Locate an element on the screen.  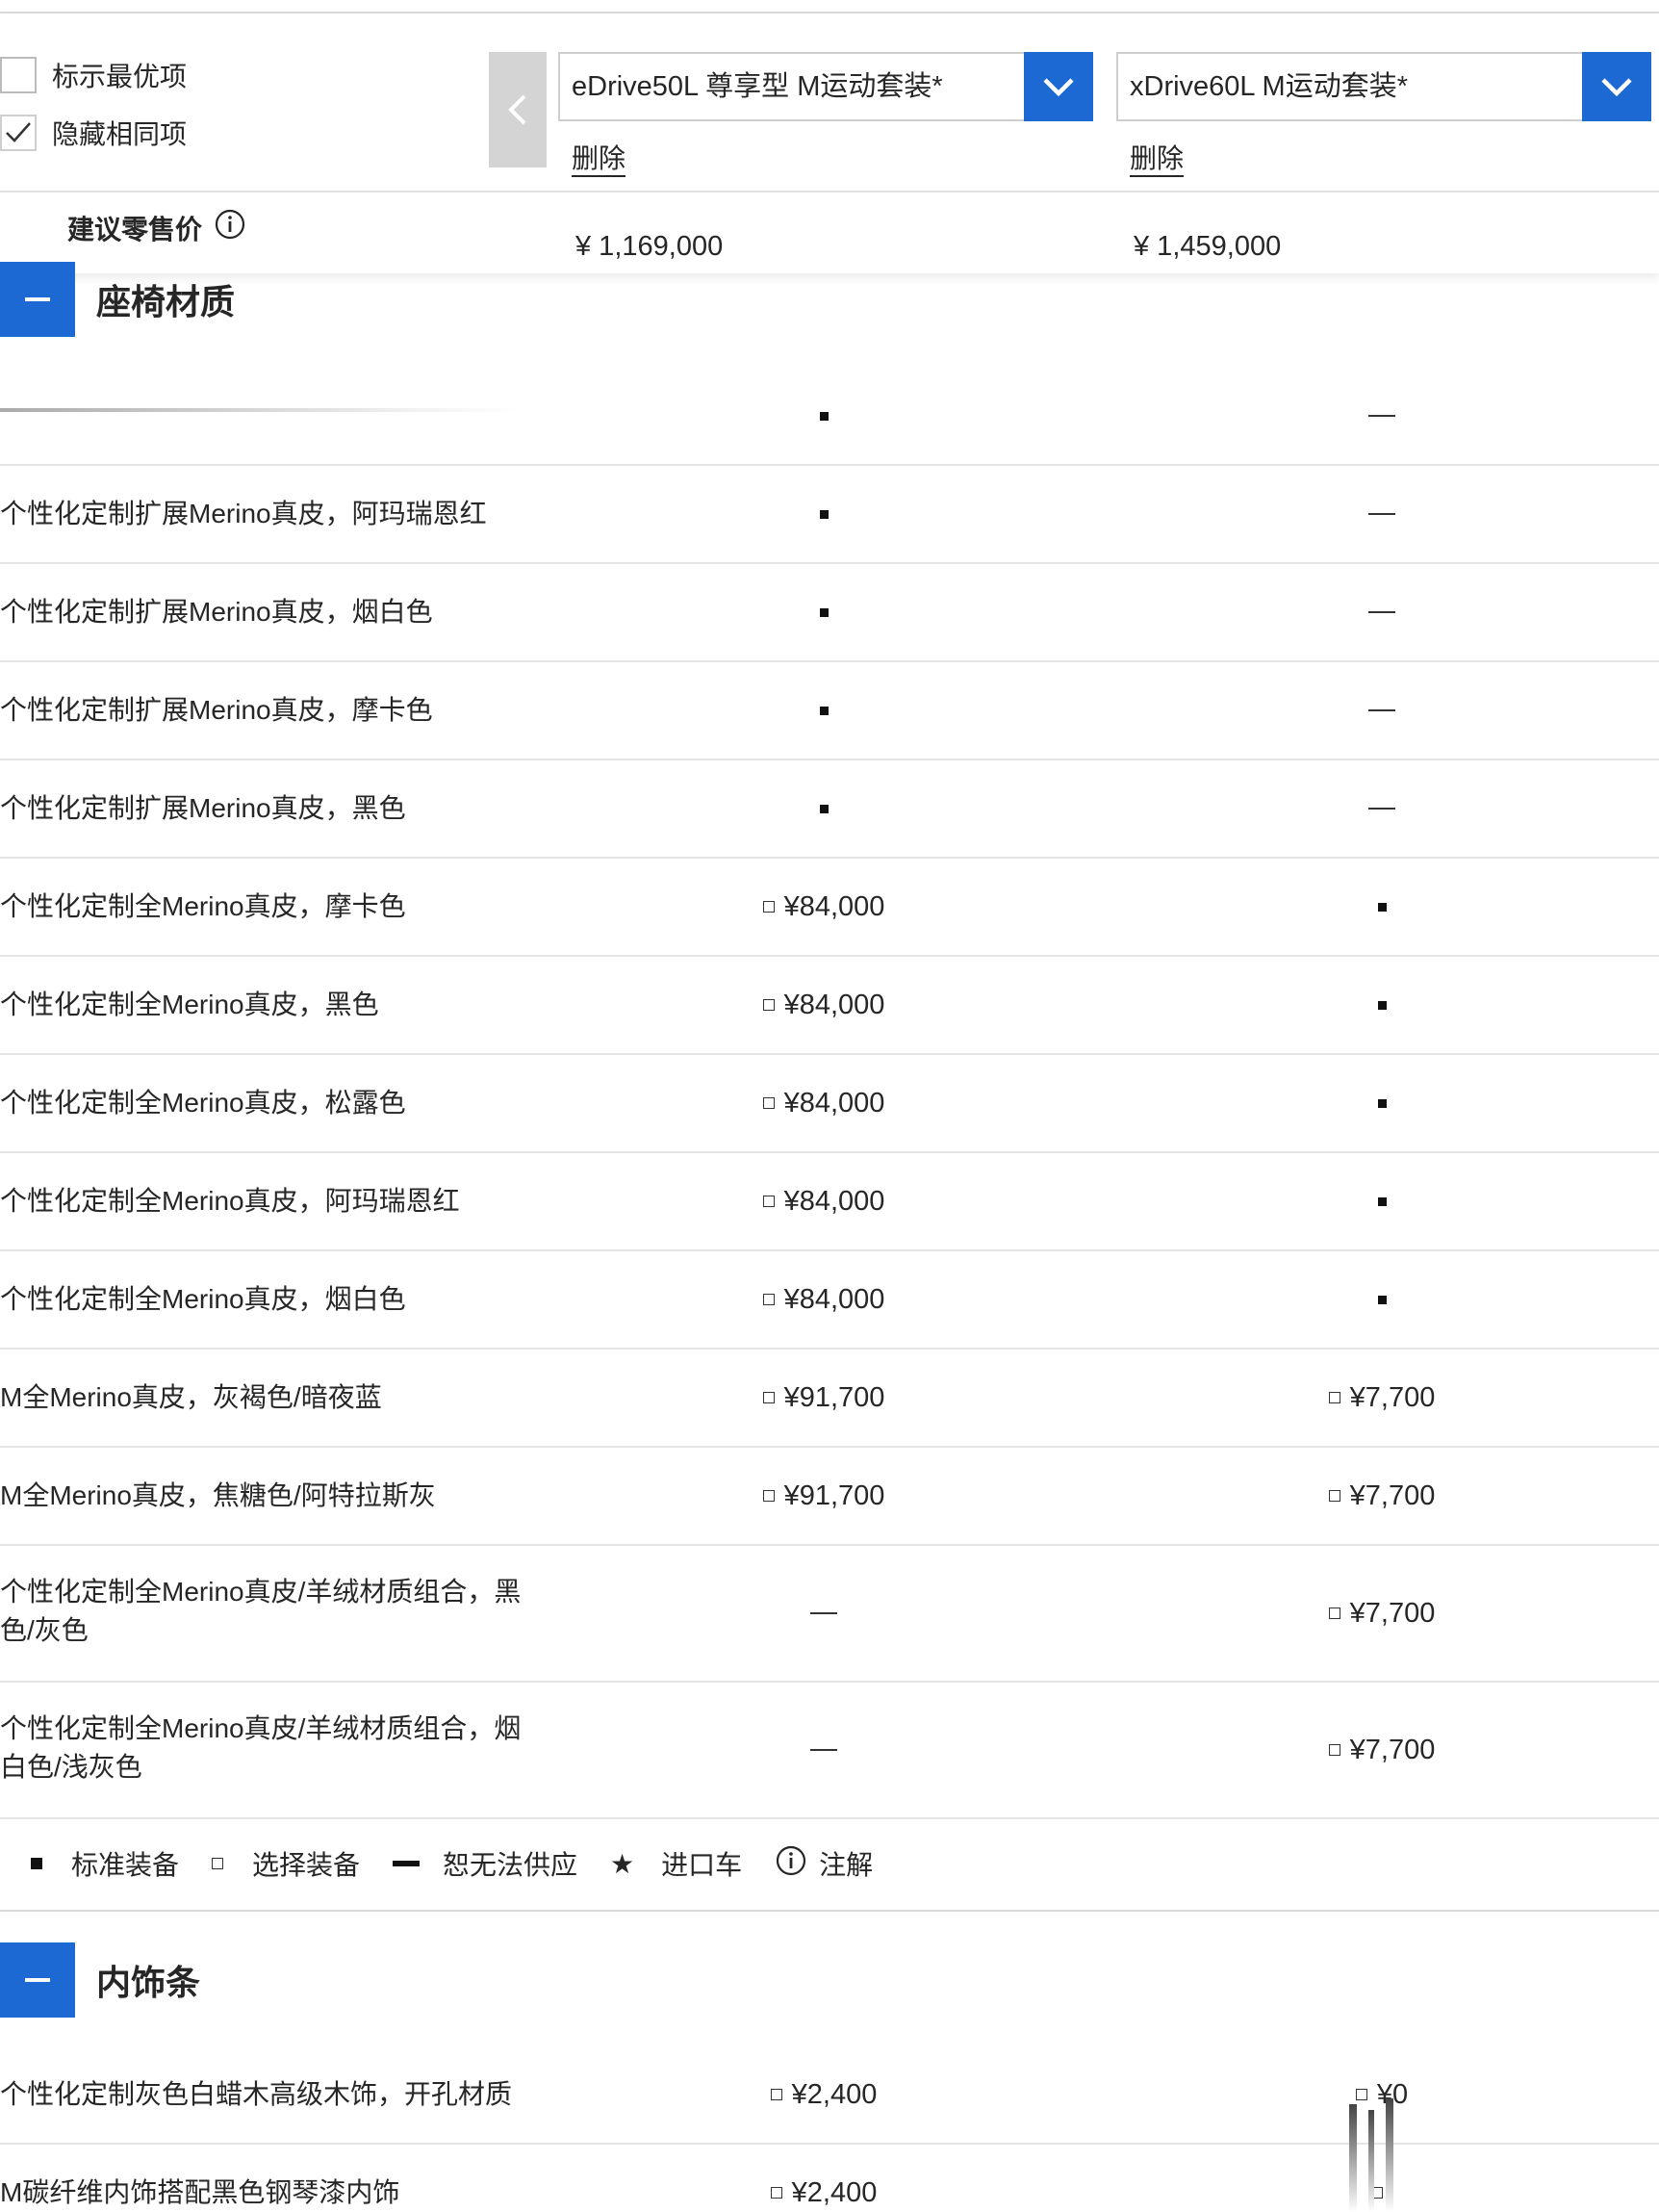
model-2-dropdown-button is located at coordinates (1616, 86).